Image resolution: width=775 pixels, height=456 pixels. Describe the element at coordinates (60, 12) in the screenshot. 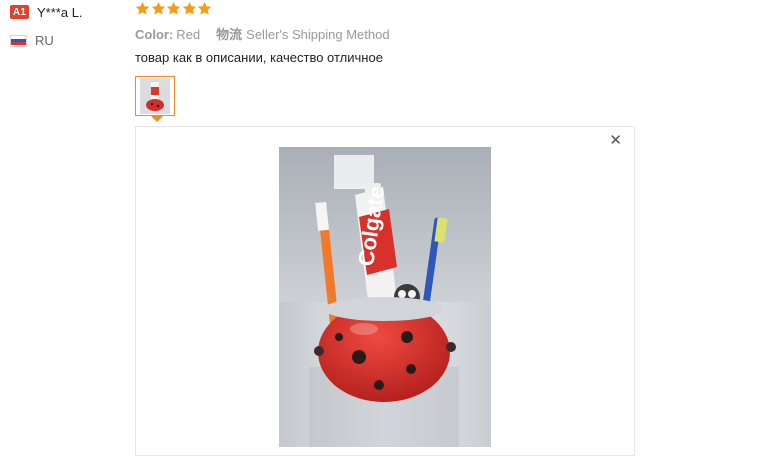

I see `reviewer-name: Y***a L.` at that location.